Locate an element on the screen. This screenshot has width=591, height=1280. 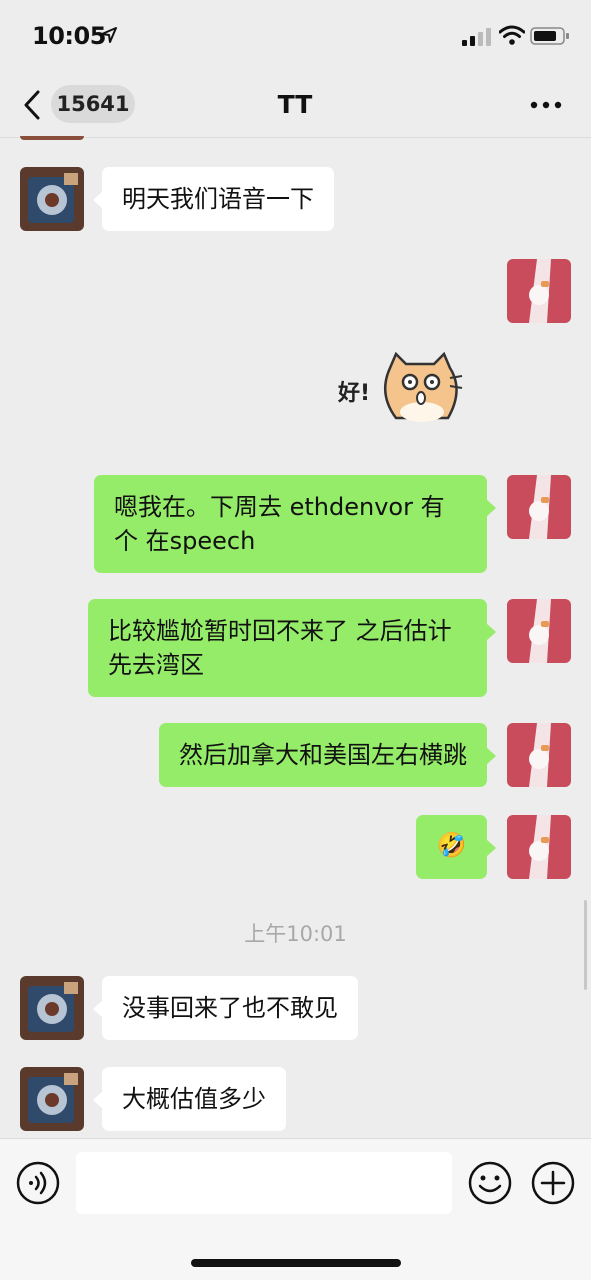
location-arrow-icon is located at coordinates (109, 35).